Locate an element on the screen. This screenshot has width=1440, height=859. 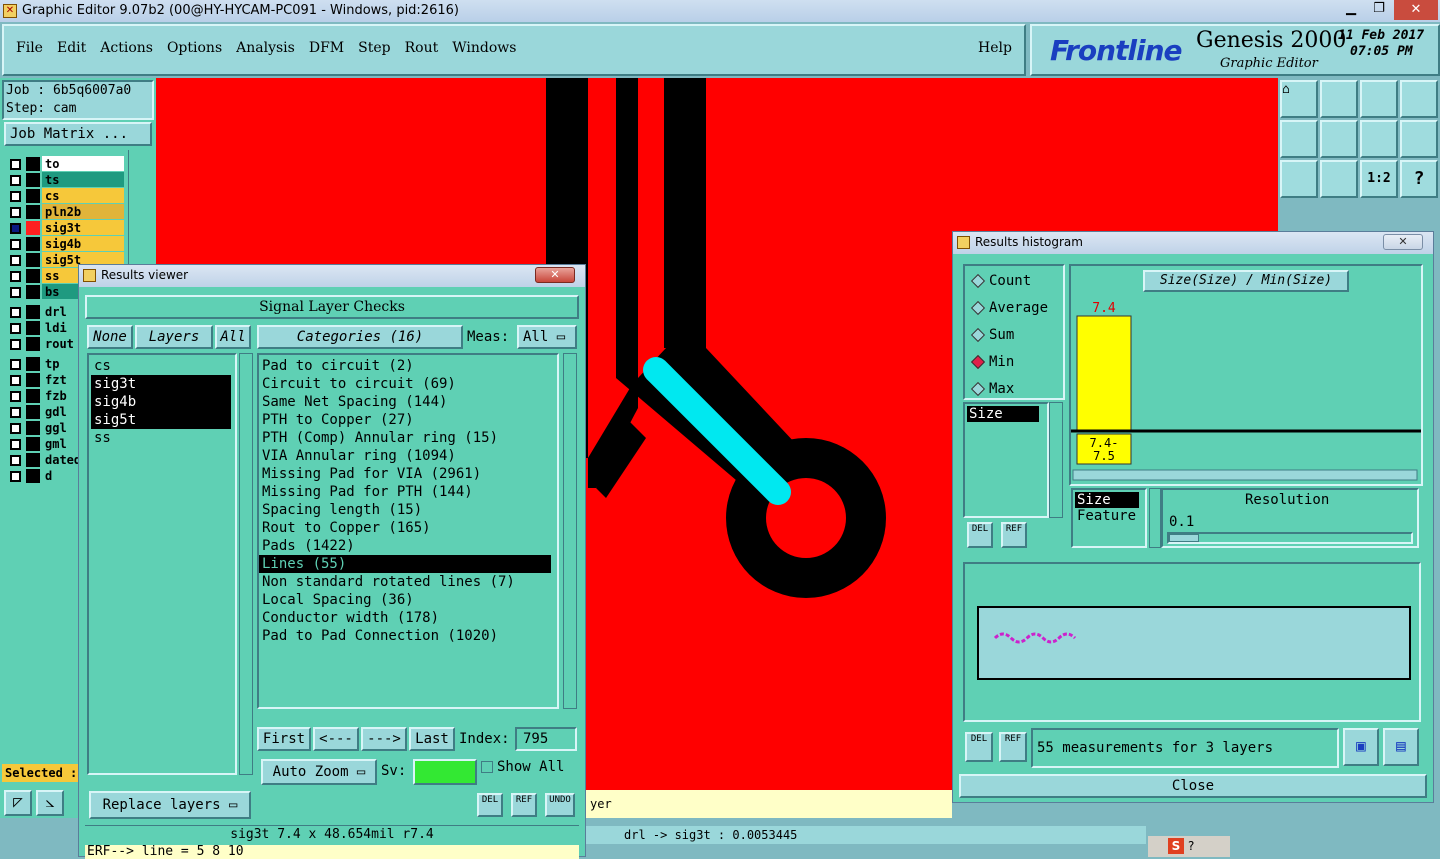
all-button: All is located at coordinates (233, 337).